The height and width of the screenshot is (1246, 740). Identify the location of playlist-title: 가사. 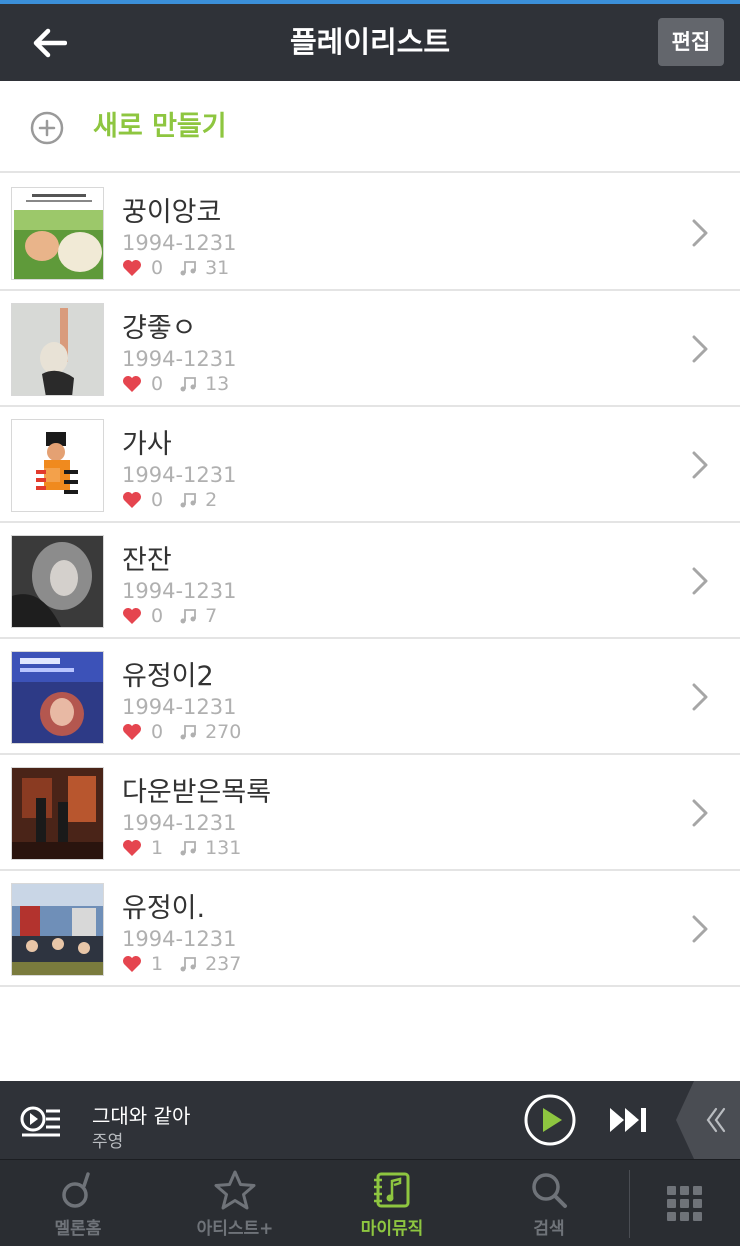
(147, 444).